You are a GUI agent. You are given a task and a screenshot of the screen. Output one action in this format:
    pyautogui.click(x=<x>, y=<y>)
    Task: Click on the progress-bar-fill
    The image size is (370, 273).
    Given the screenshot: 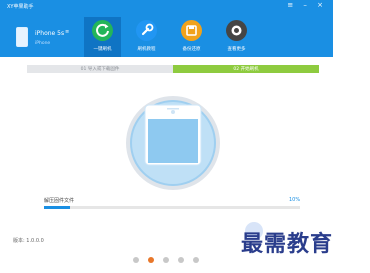 What is the action you would take?
    pyautogui.click(x=57, y=207)
    